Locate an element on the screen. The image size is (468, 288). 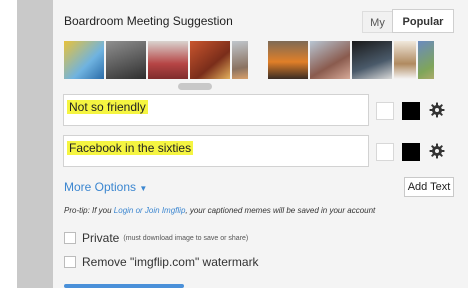
generate-button-edge is located at coordinates (124, 286).